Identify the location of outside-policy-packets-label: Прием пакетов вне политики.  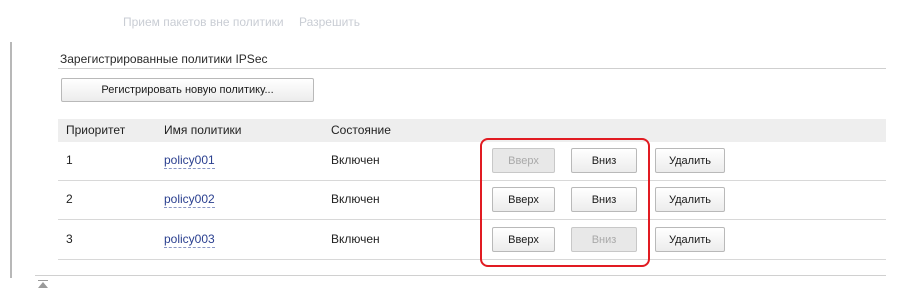
(203, 22).